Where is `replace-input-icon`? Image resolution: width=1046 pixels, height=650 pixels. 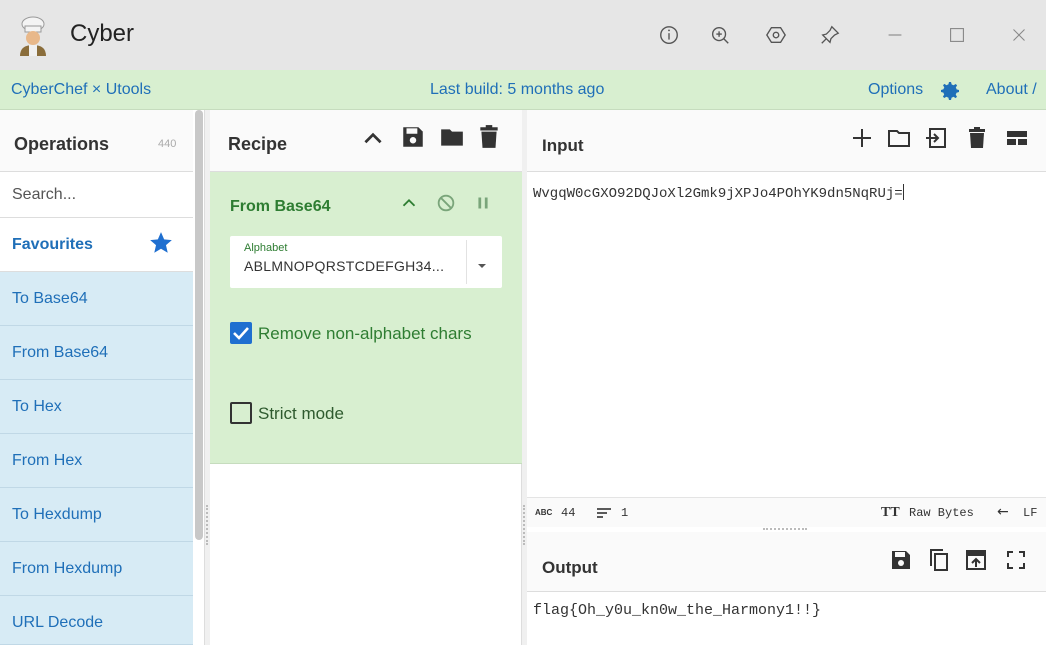 replace-input-icon is located at coordinates (976, 560).